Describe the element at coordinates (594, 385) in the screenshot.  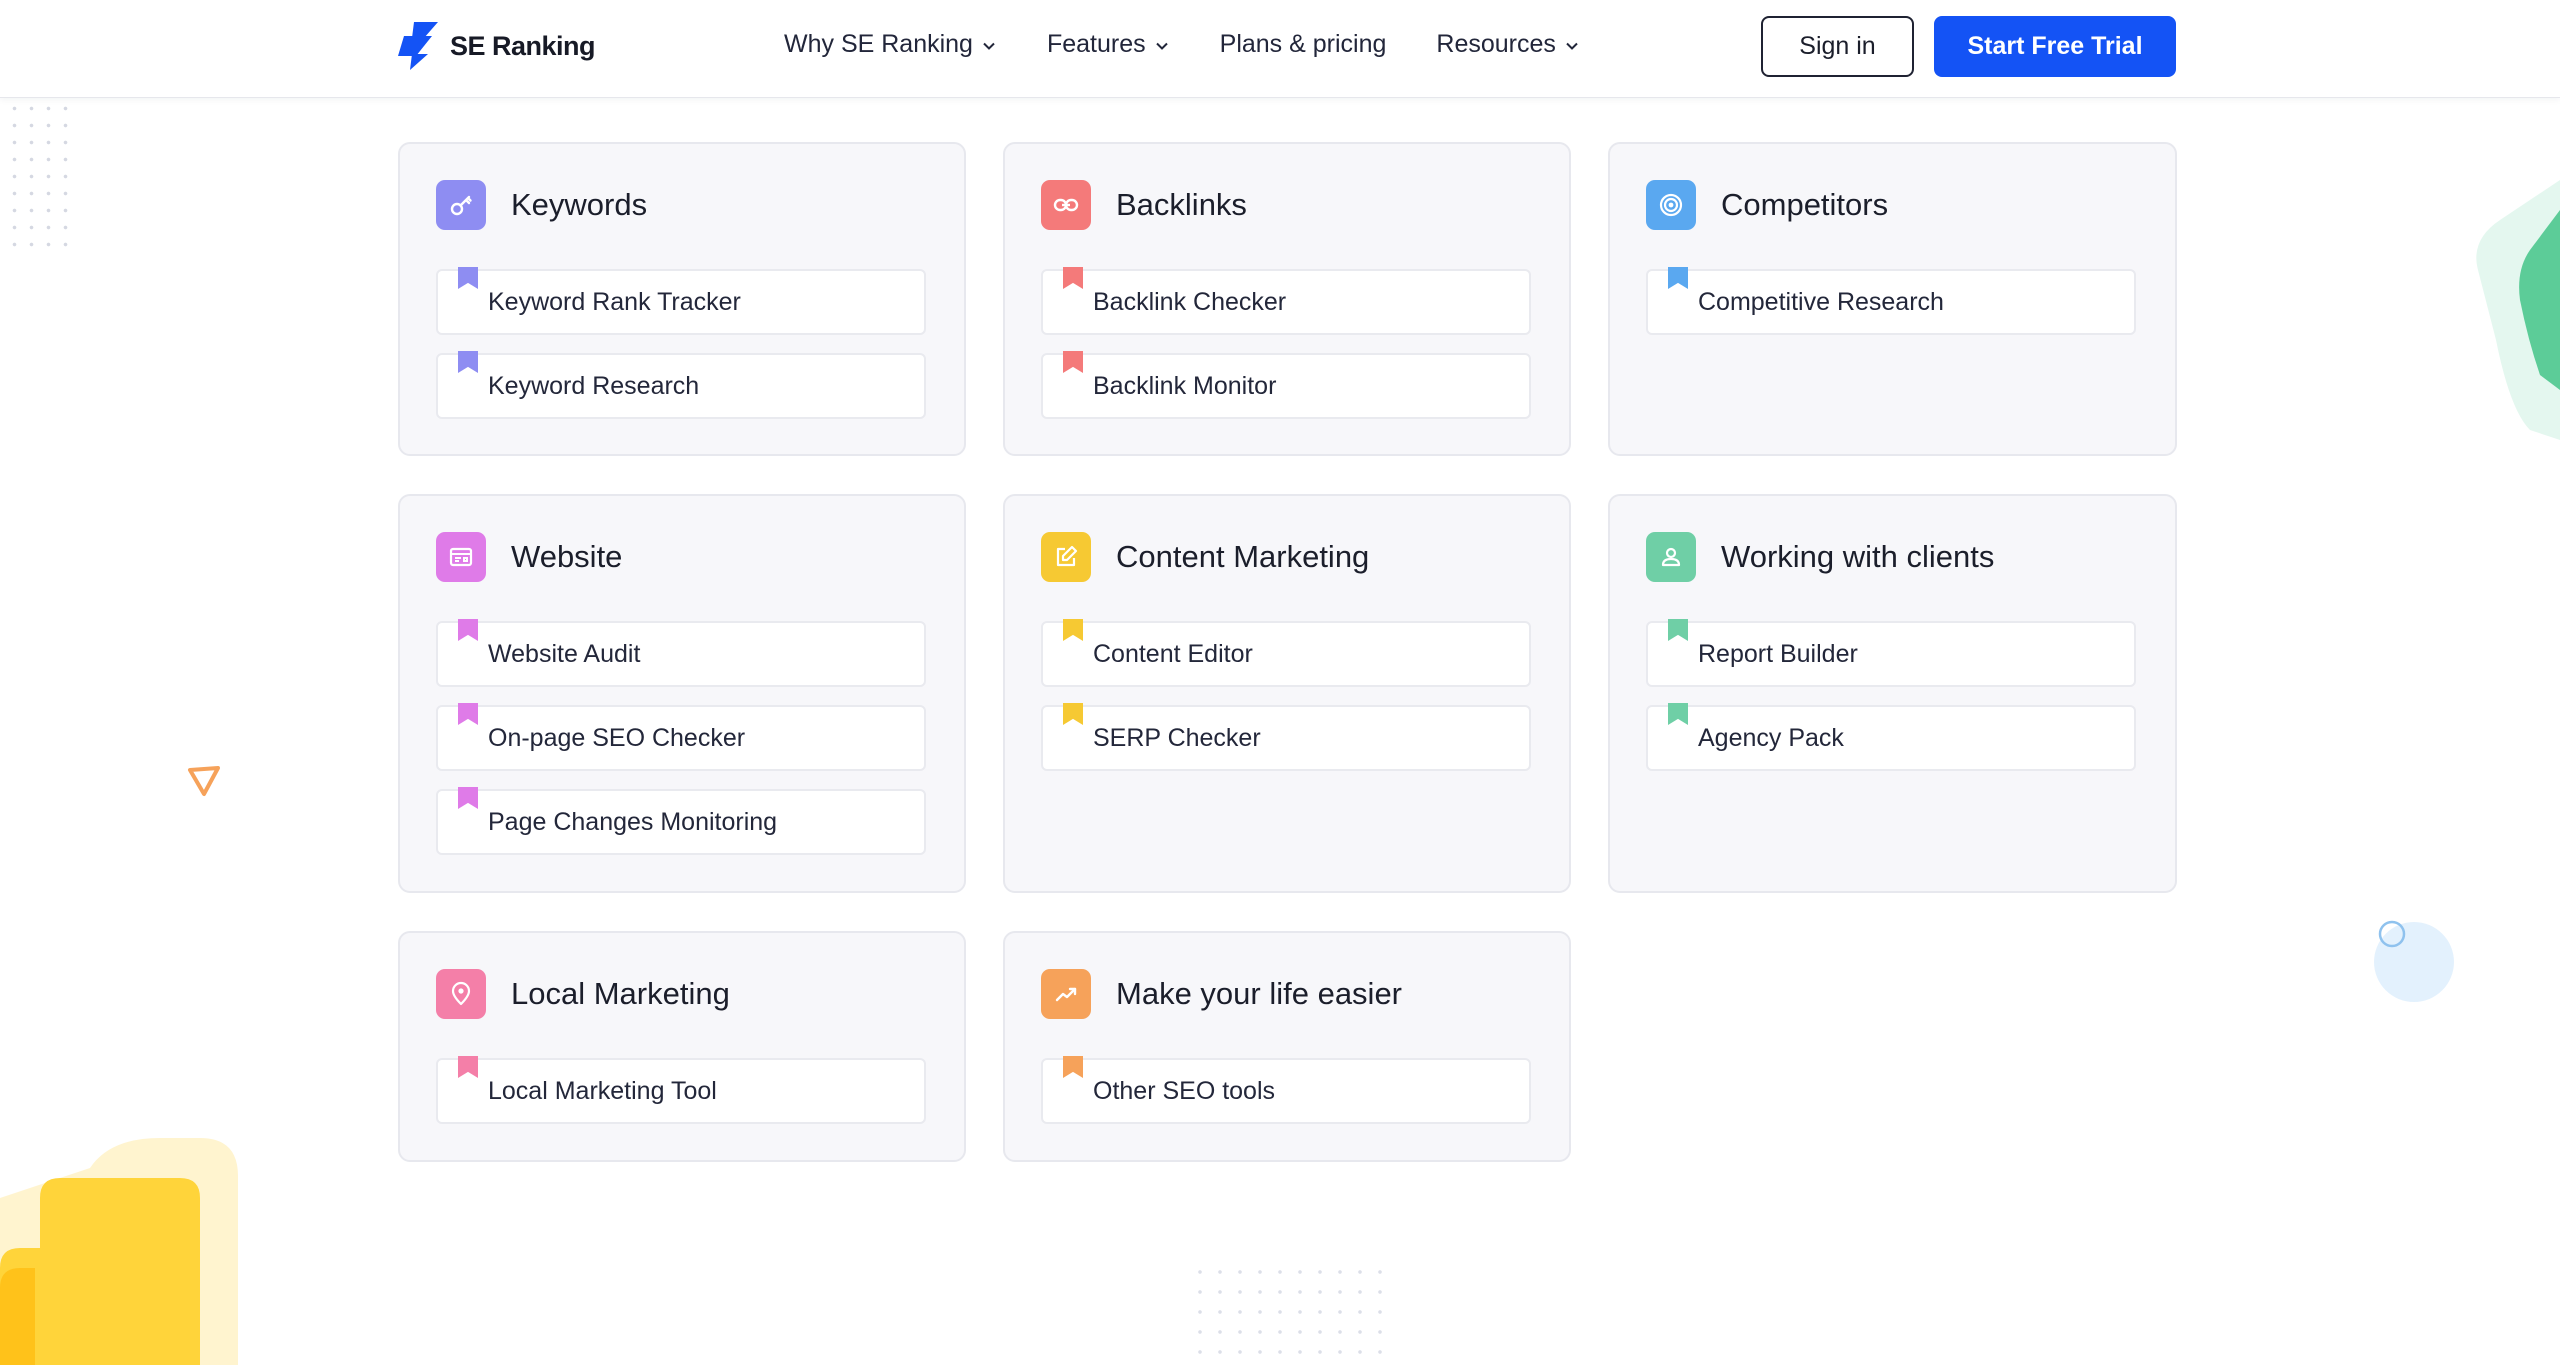
I see `tool-label: Keyword Research` at that location.